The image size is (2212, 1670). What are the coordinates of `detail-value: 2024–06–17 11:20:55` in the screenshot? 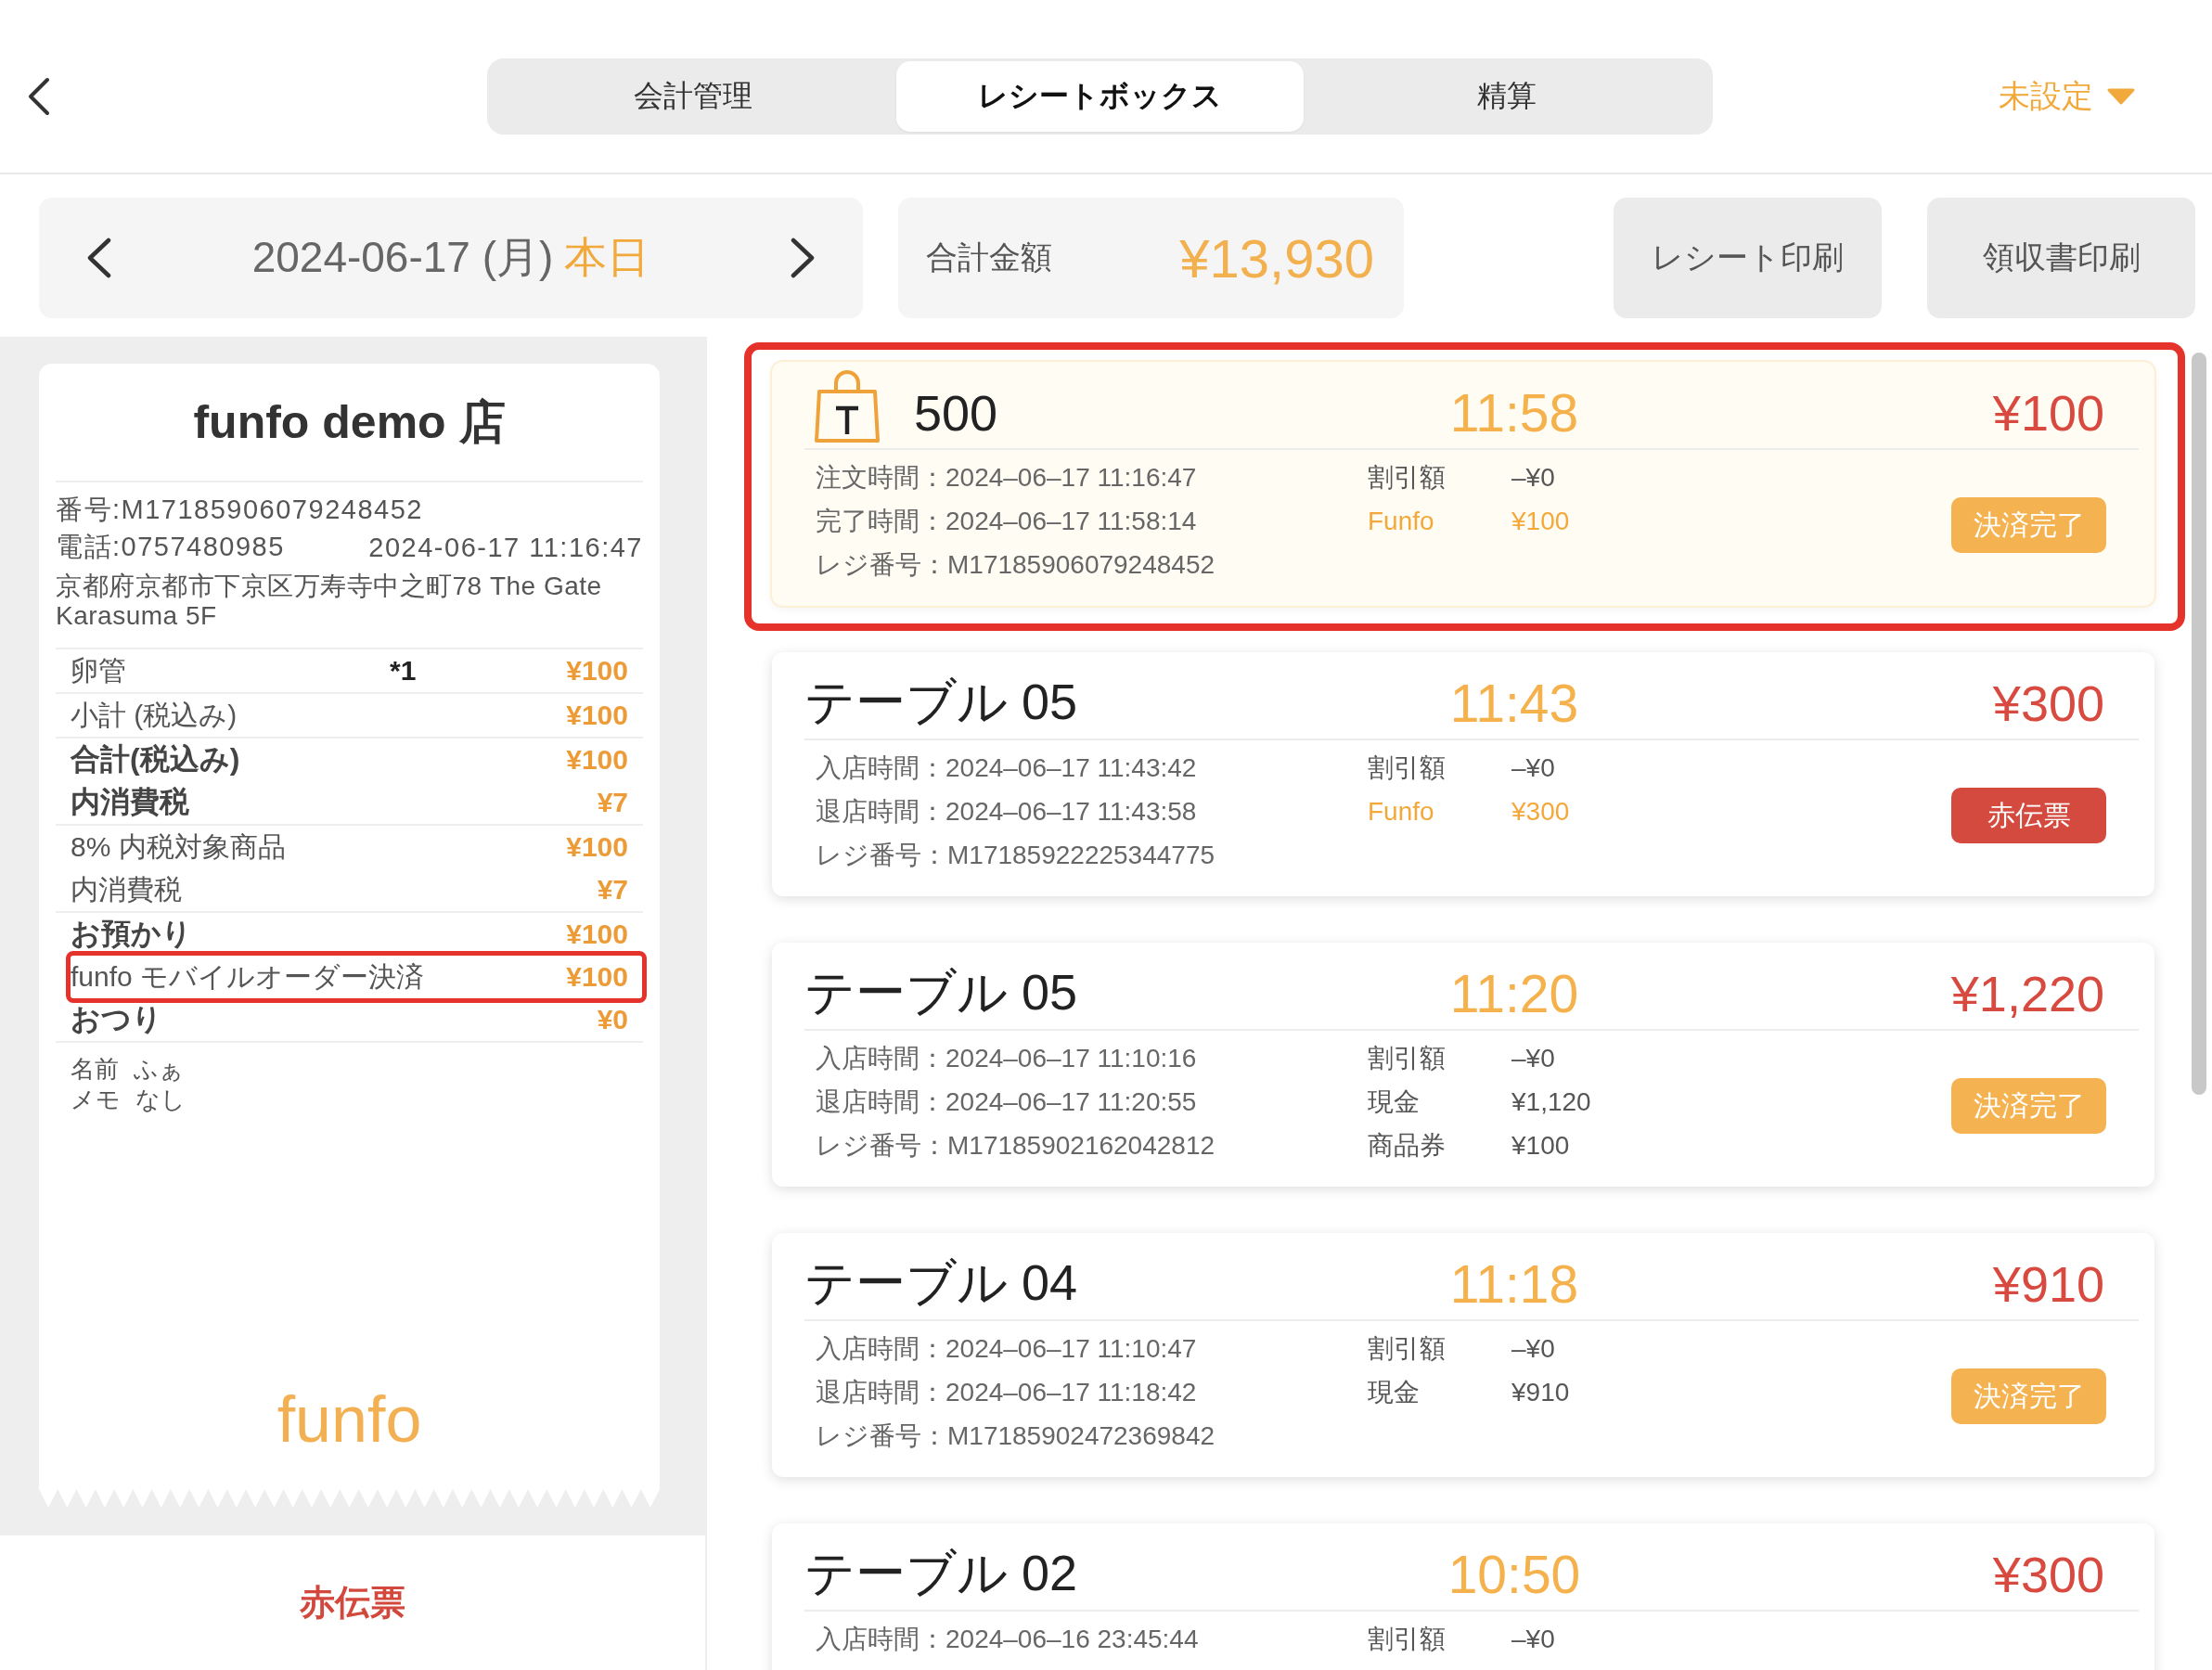 It's located at (1071, 1101).